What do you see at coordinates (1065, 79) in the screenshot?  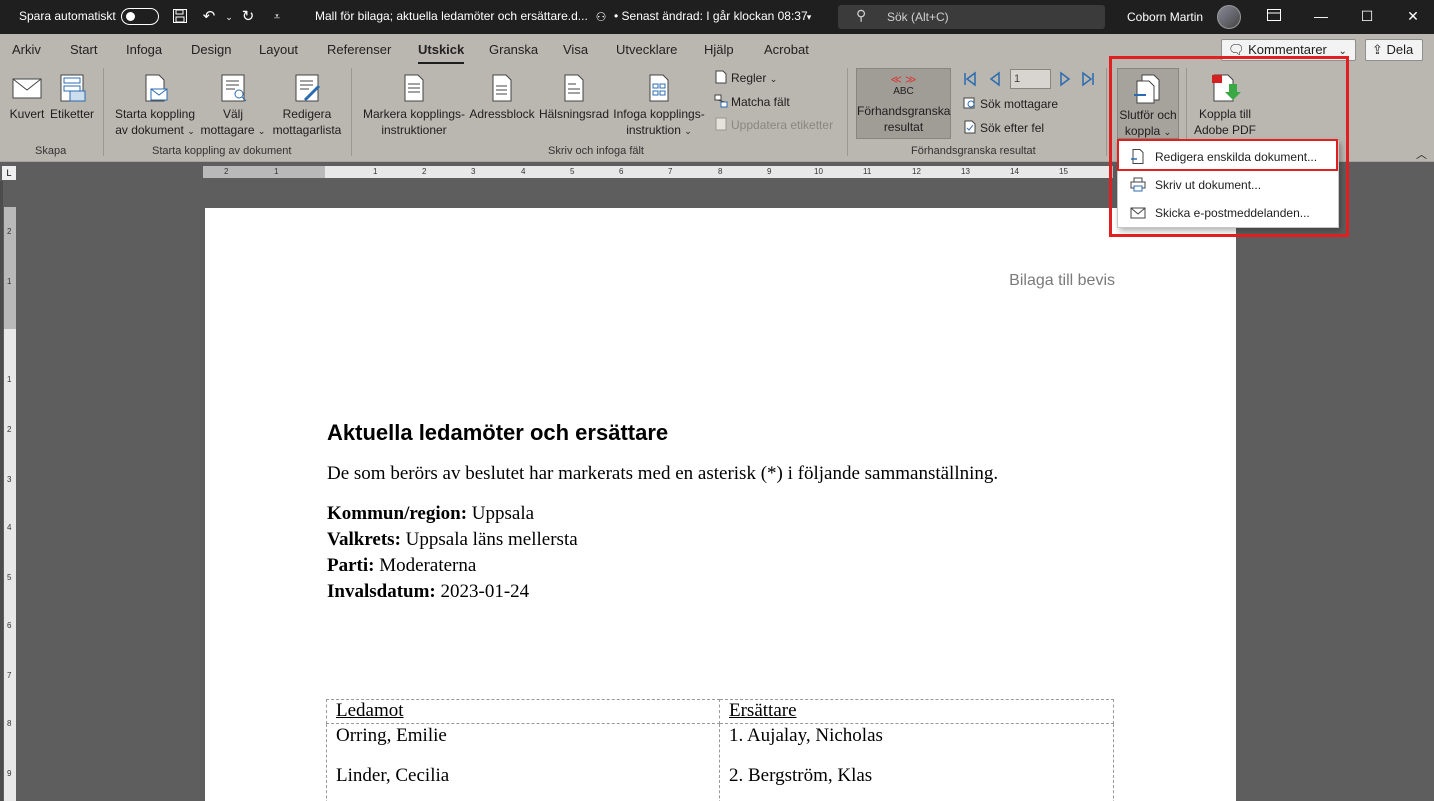 I see `next-record-icon` at bounding box center [1065, 79].